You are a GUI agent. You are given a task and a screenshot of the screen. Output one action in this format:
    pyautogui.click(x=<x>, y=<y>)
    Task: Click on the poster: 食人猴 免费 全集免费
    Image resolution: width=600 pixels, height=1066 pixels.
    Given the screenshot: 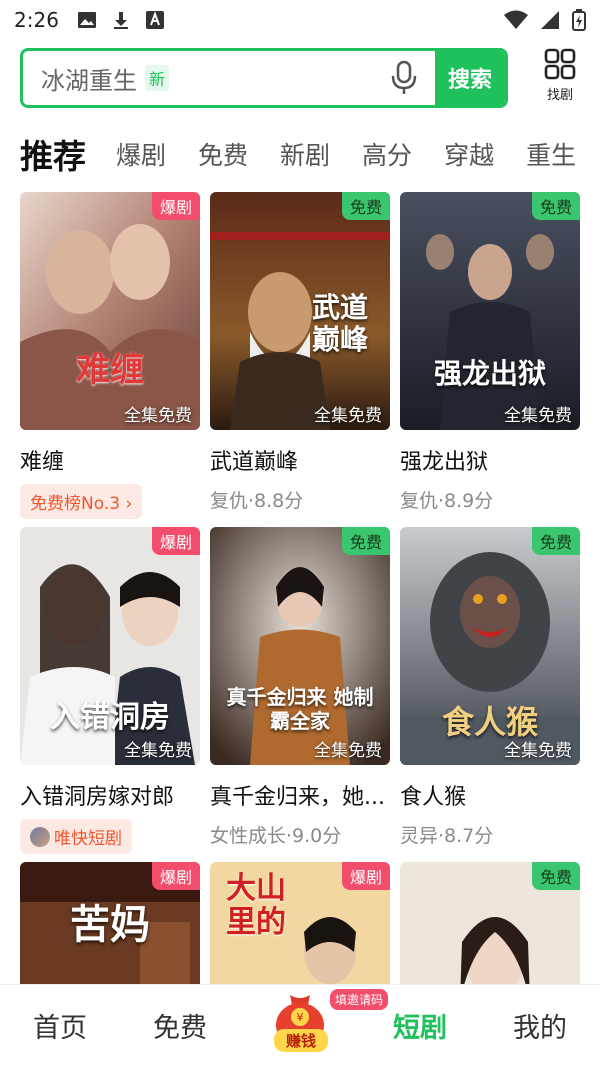 What is the action you would take?
    pyautogui.click(x=490, y=646)
    